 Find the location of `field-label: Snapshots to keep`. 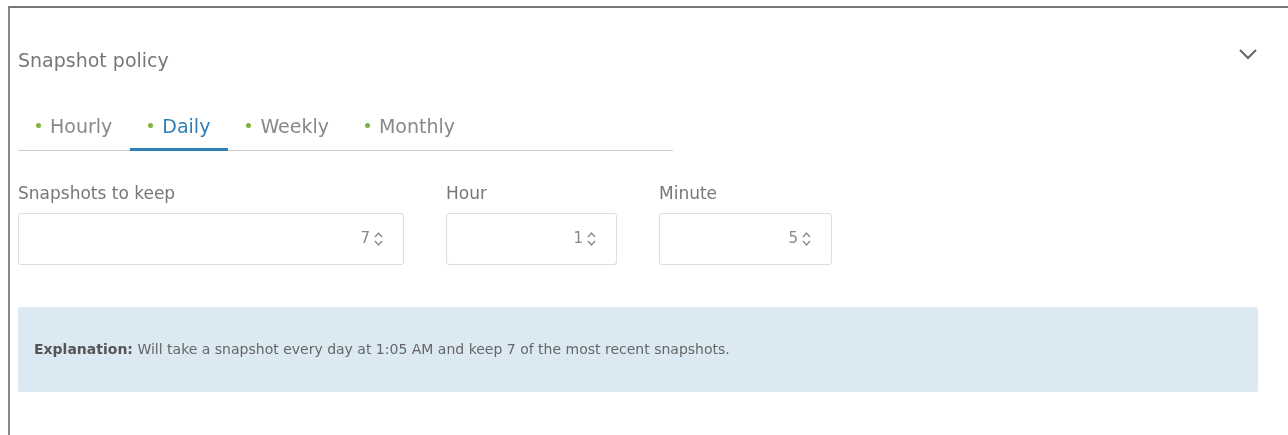

field-label: Snapshots to keep is located at coordinates (97, 193).